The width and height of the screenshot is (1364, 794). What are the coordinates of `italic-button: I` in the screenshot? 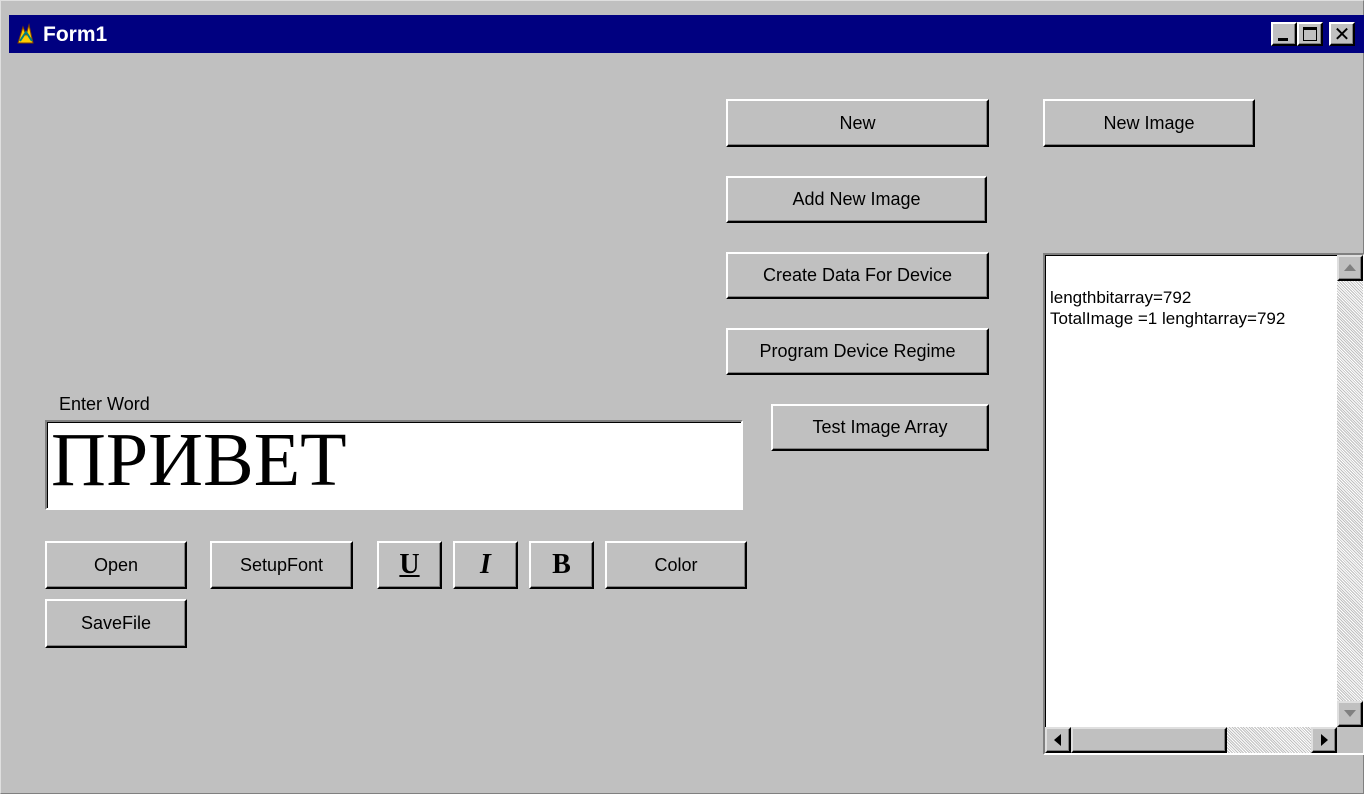 It's located at (485, 565).